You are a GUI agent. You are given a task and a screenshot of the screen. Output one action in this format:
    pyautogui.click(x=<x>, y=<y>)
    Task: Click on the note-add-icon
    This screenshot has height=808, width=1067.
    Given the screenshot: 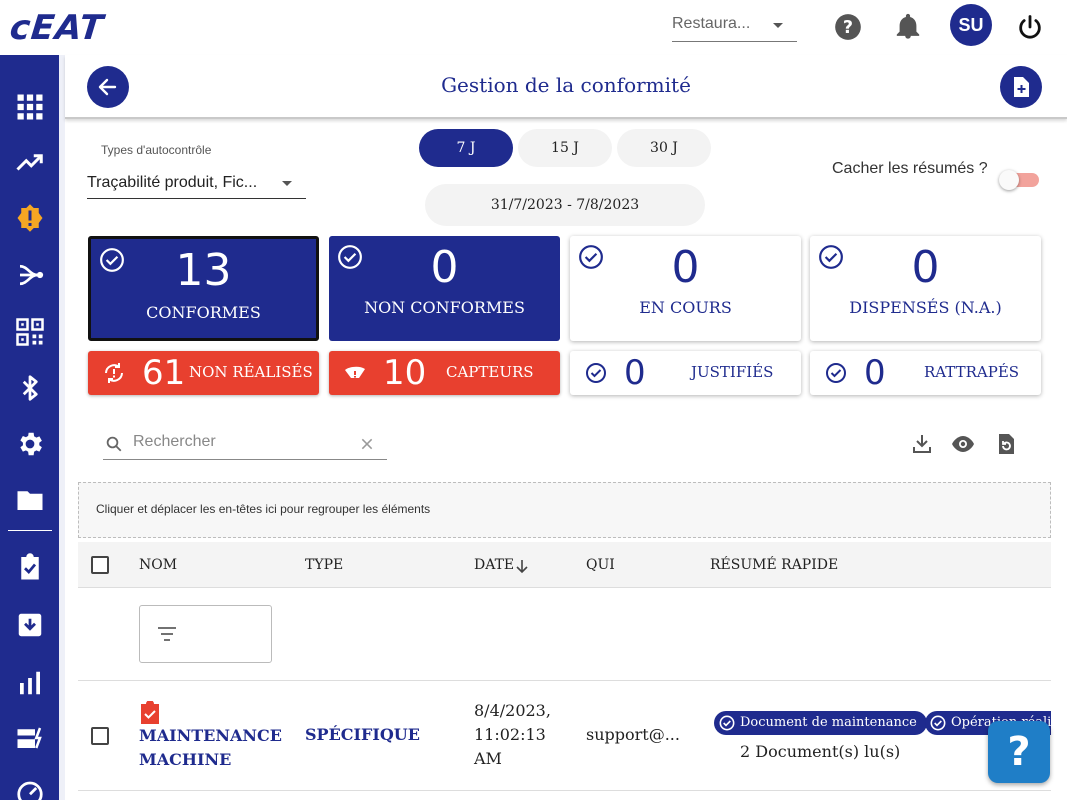 What is the action you would take?
    pyautogui.click(x=1021, y=87)
    